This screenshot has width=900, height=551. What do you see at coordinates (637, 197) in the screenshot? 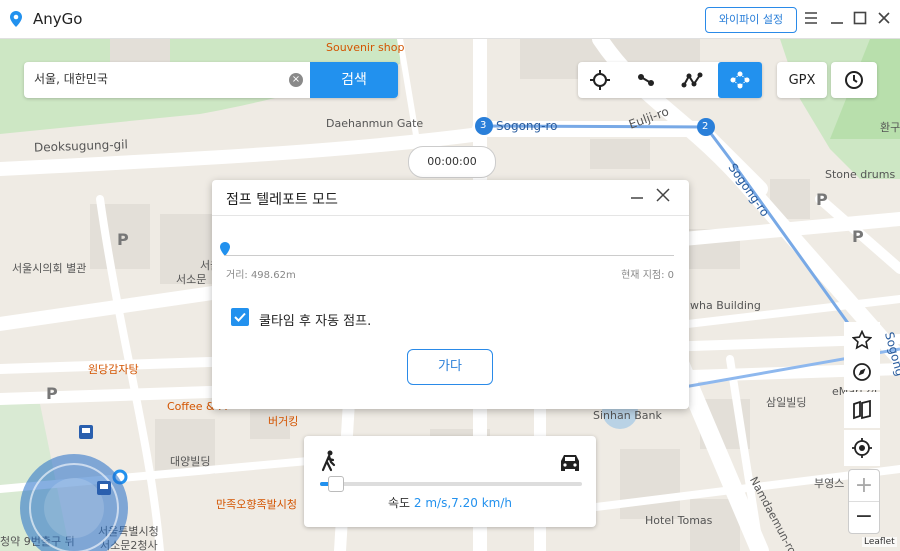
I see `dialog-minimize-icon` at bounding box center [637, 197].